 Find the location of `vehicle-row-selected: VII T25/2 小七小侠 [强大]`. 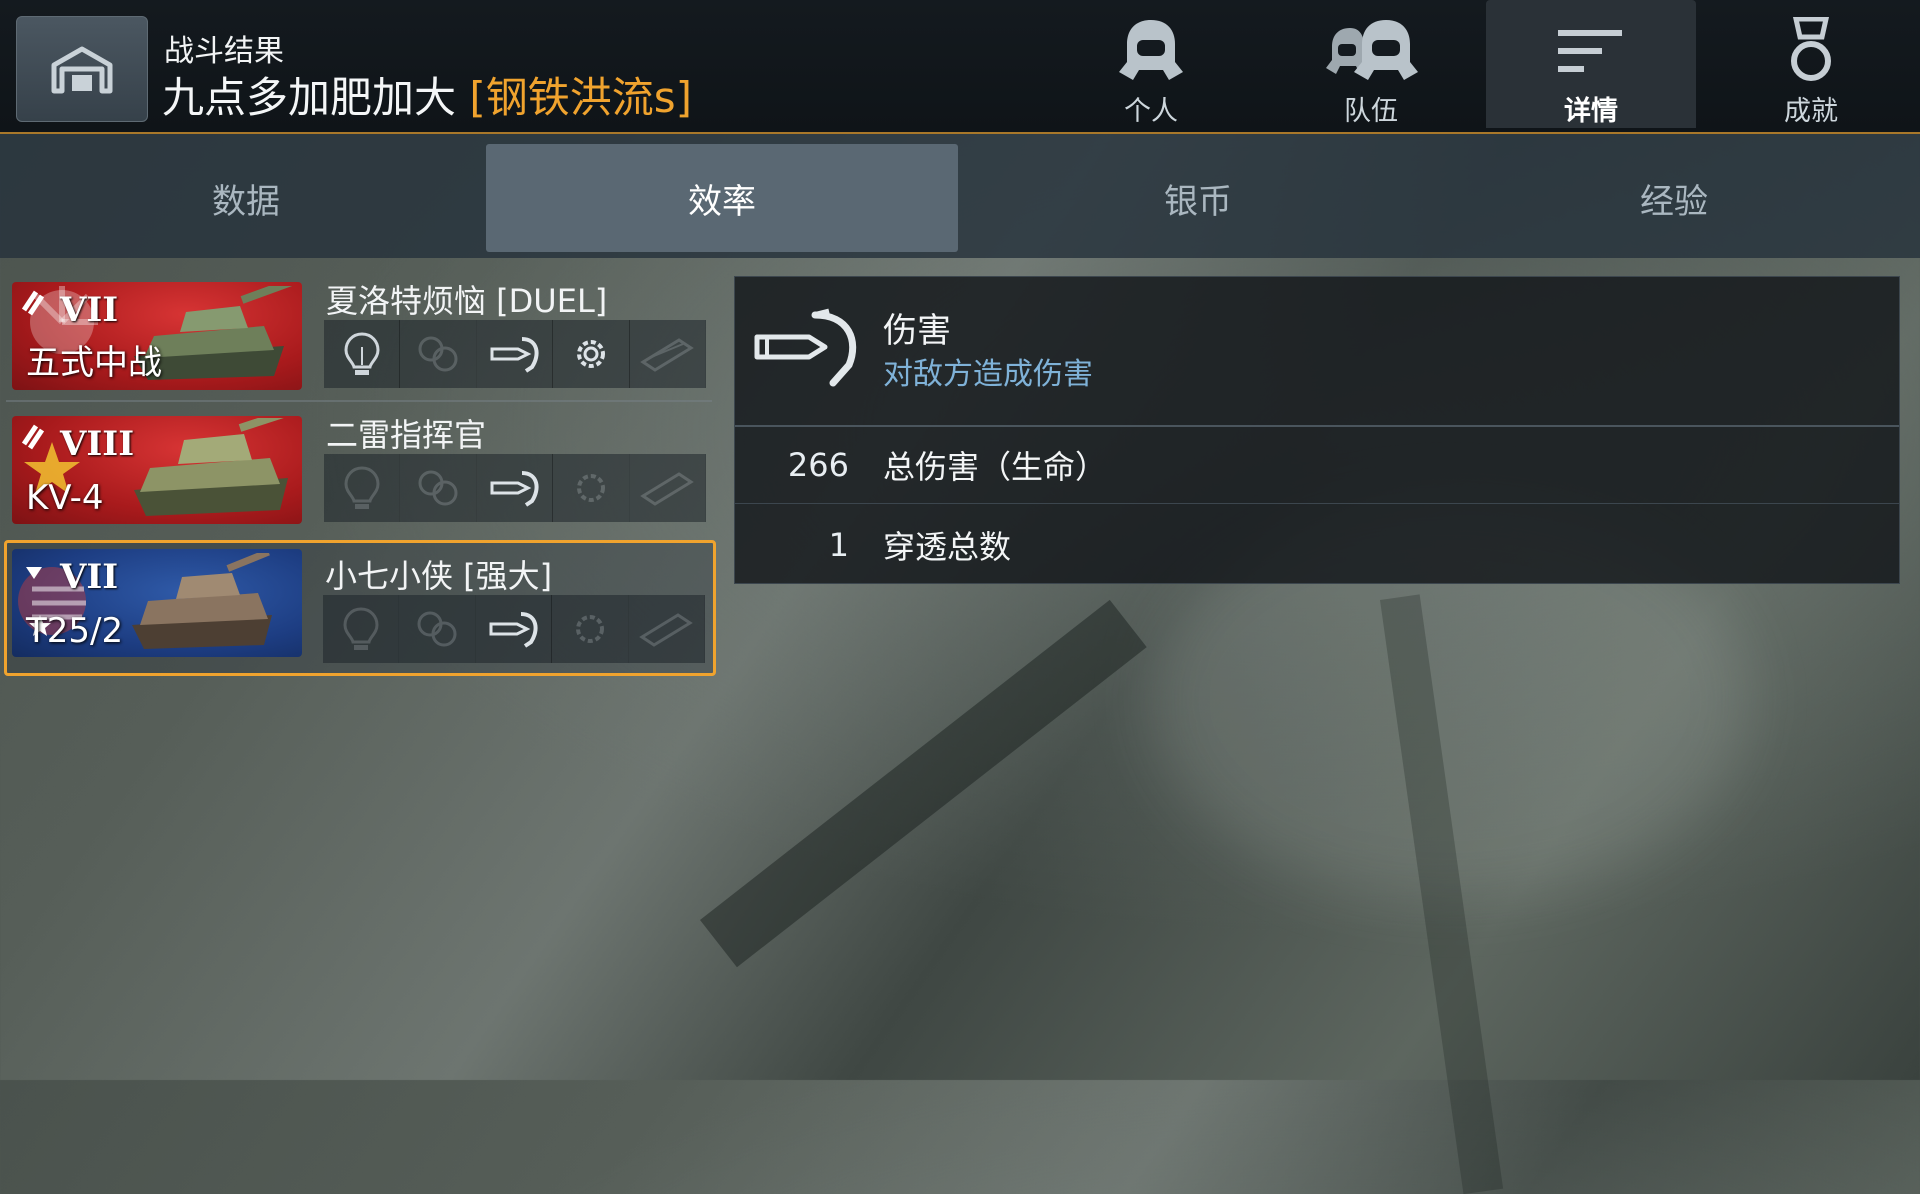

vehicle-row-selected: VII T25/2 小七小侠 [强大] is located at coordinates (360, 608).